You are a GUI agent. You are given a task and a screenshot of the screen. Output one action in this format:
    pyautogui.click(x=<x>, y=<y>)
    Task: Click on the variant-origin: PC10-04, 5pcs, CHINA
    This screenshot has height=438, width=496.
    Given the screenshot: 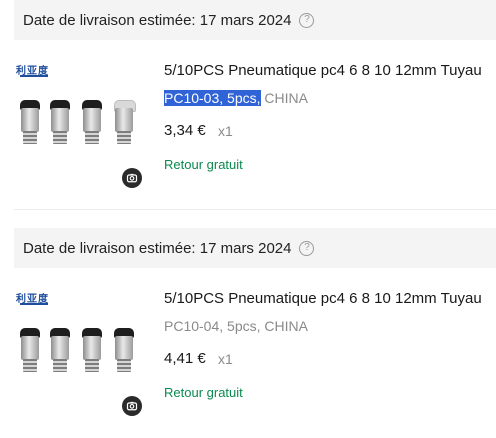 What is the action you would take?
    pyautogui.click(x=236, y=326)
    